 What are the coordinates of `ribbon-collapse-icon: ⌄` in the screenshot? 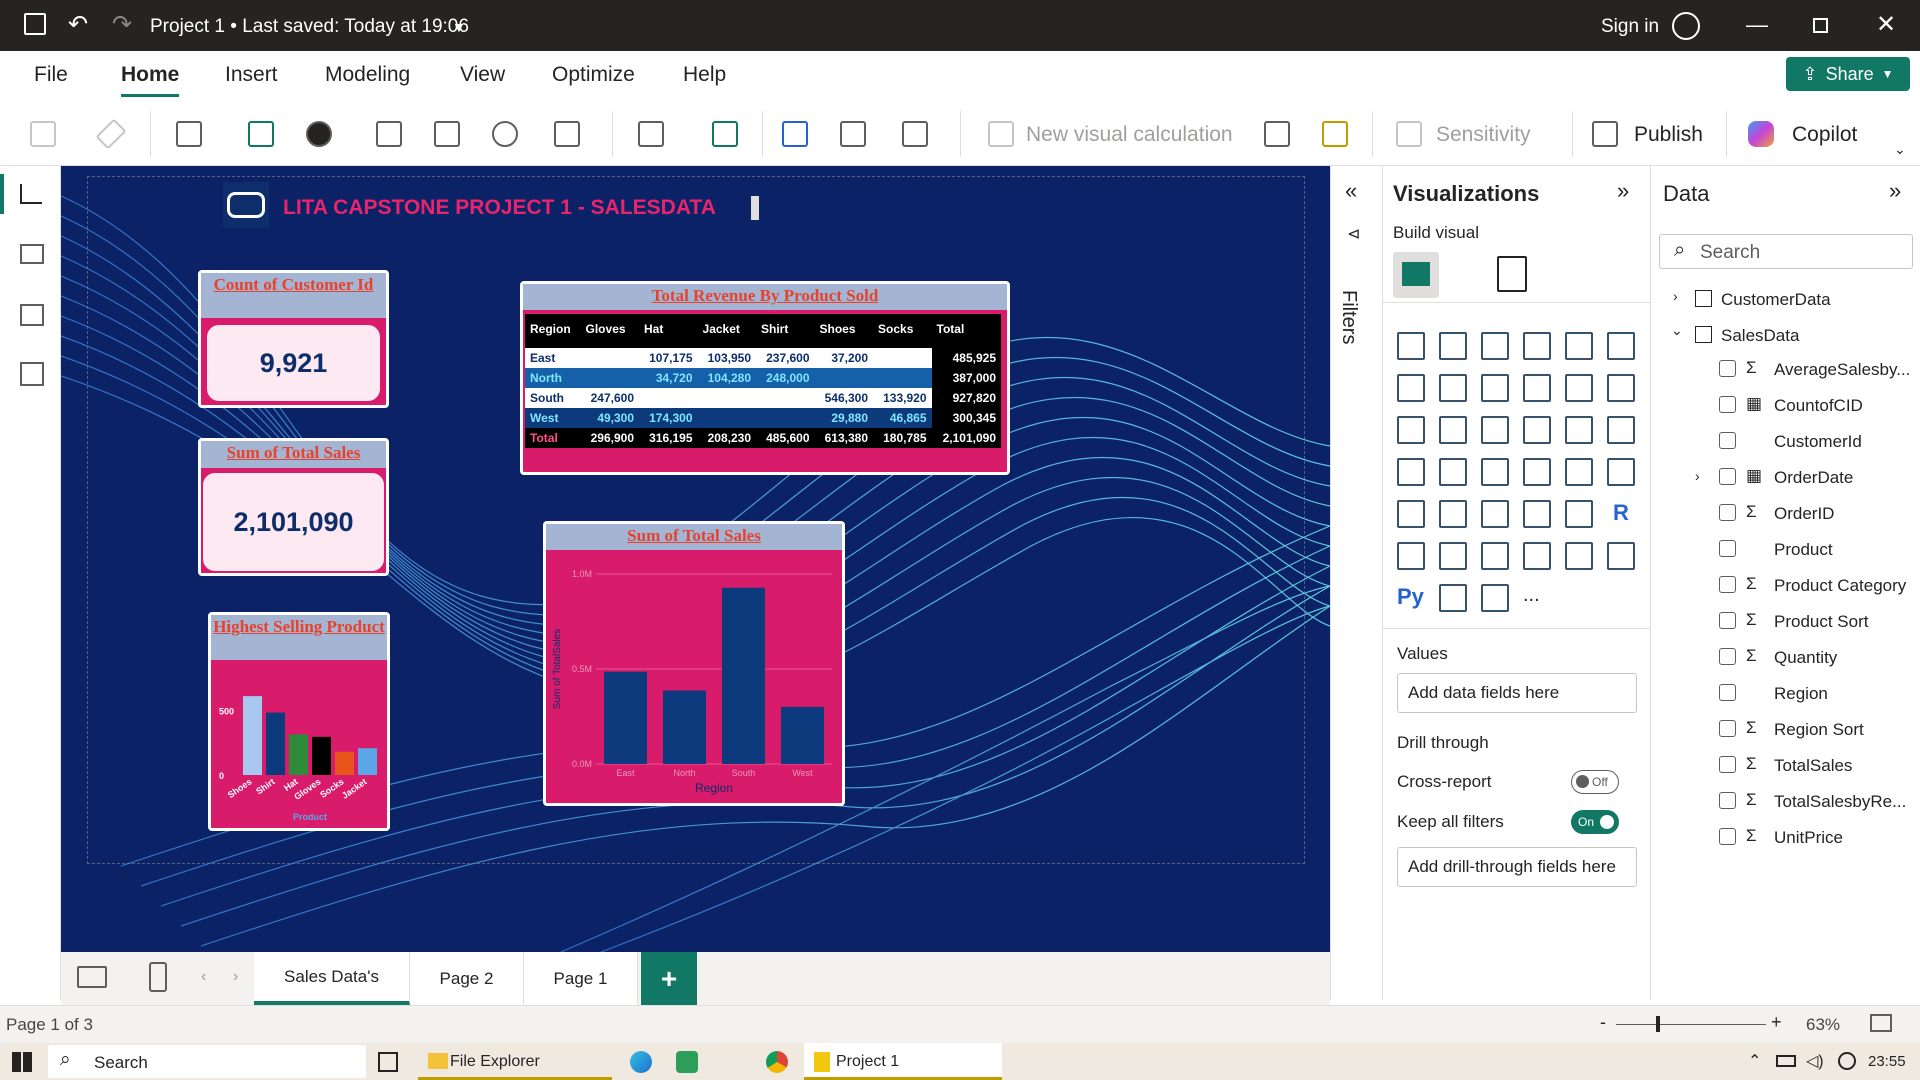 It's located at (1900, 149).